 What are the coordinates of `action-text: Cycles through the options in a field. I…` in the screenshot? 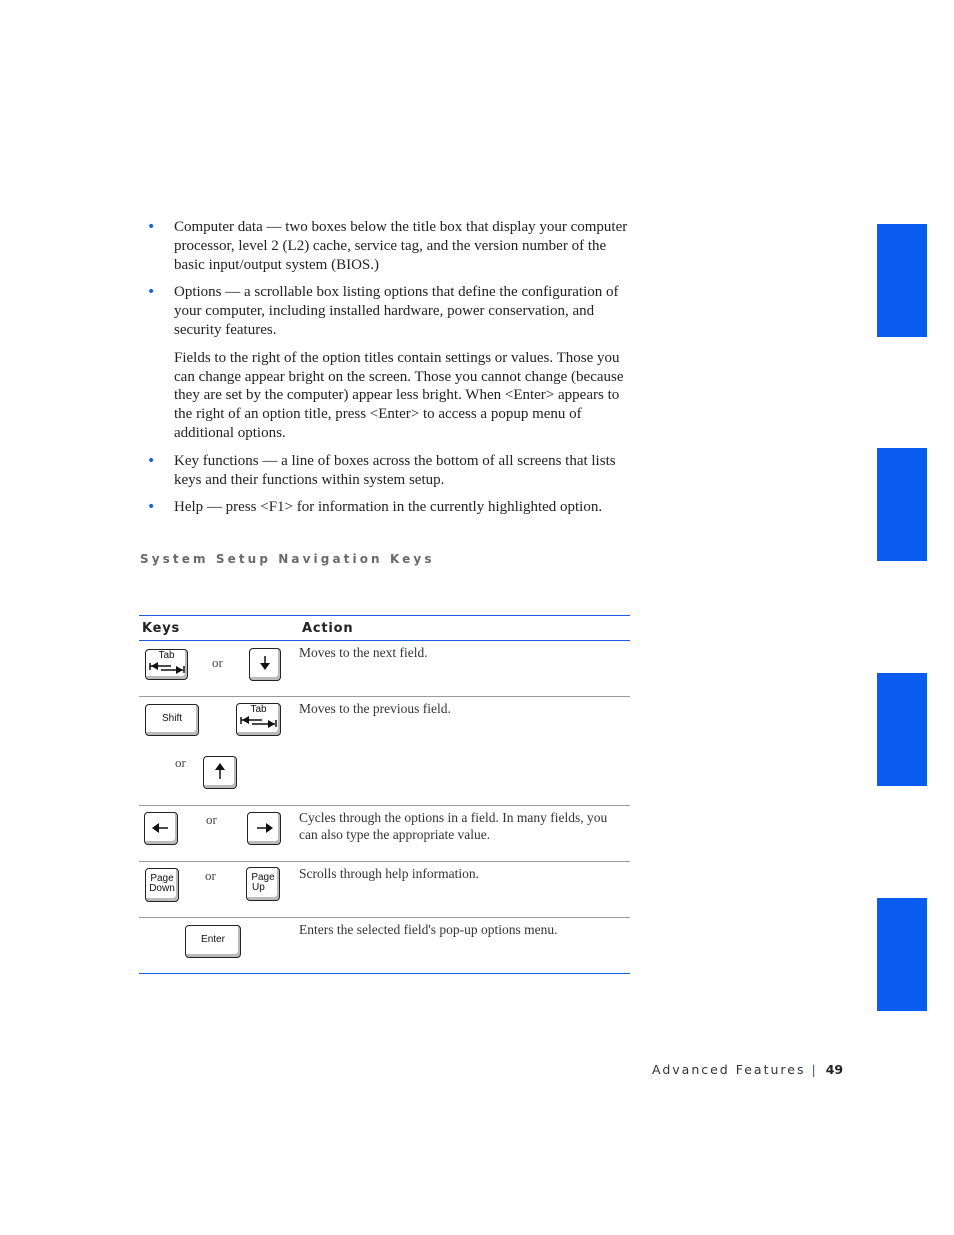 It's located at (453, 826).